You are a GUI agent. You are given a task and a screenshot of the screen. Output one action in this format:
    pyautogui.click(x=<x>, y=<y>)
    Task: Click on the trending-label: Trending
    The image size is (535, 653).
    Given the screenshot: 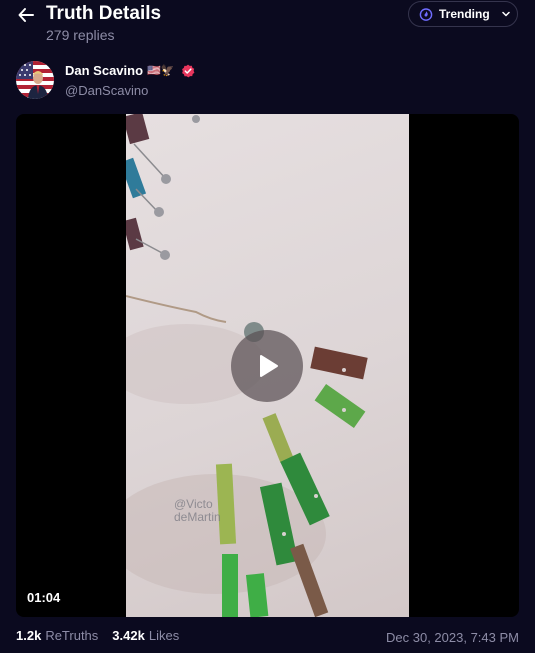 What is the action you would take?
    pyautogui.click(x=464, y=14)
    